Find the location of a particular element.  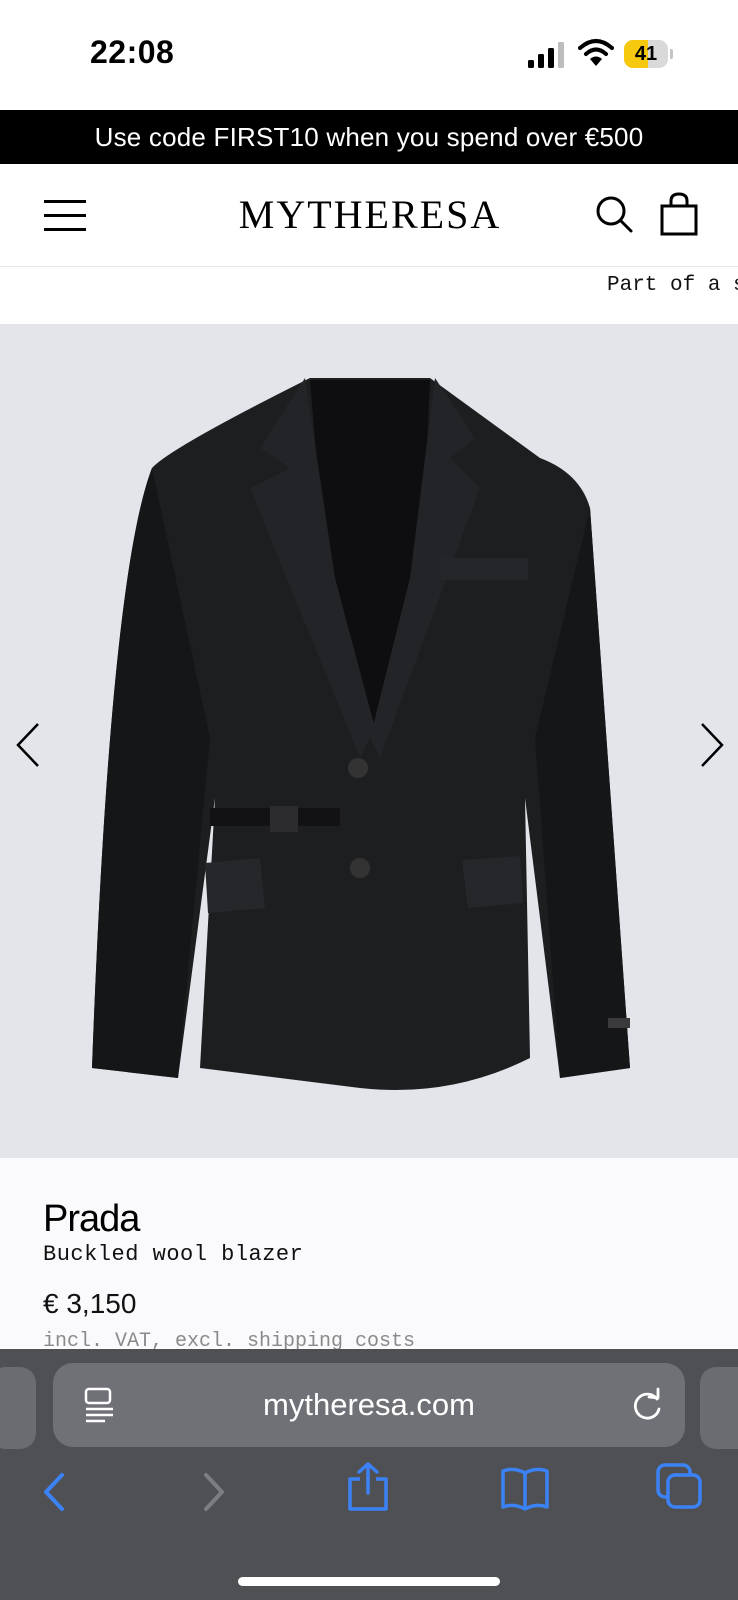

previous-tab-preview is located at coordinates (18, 1408).